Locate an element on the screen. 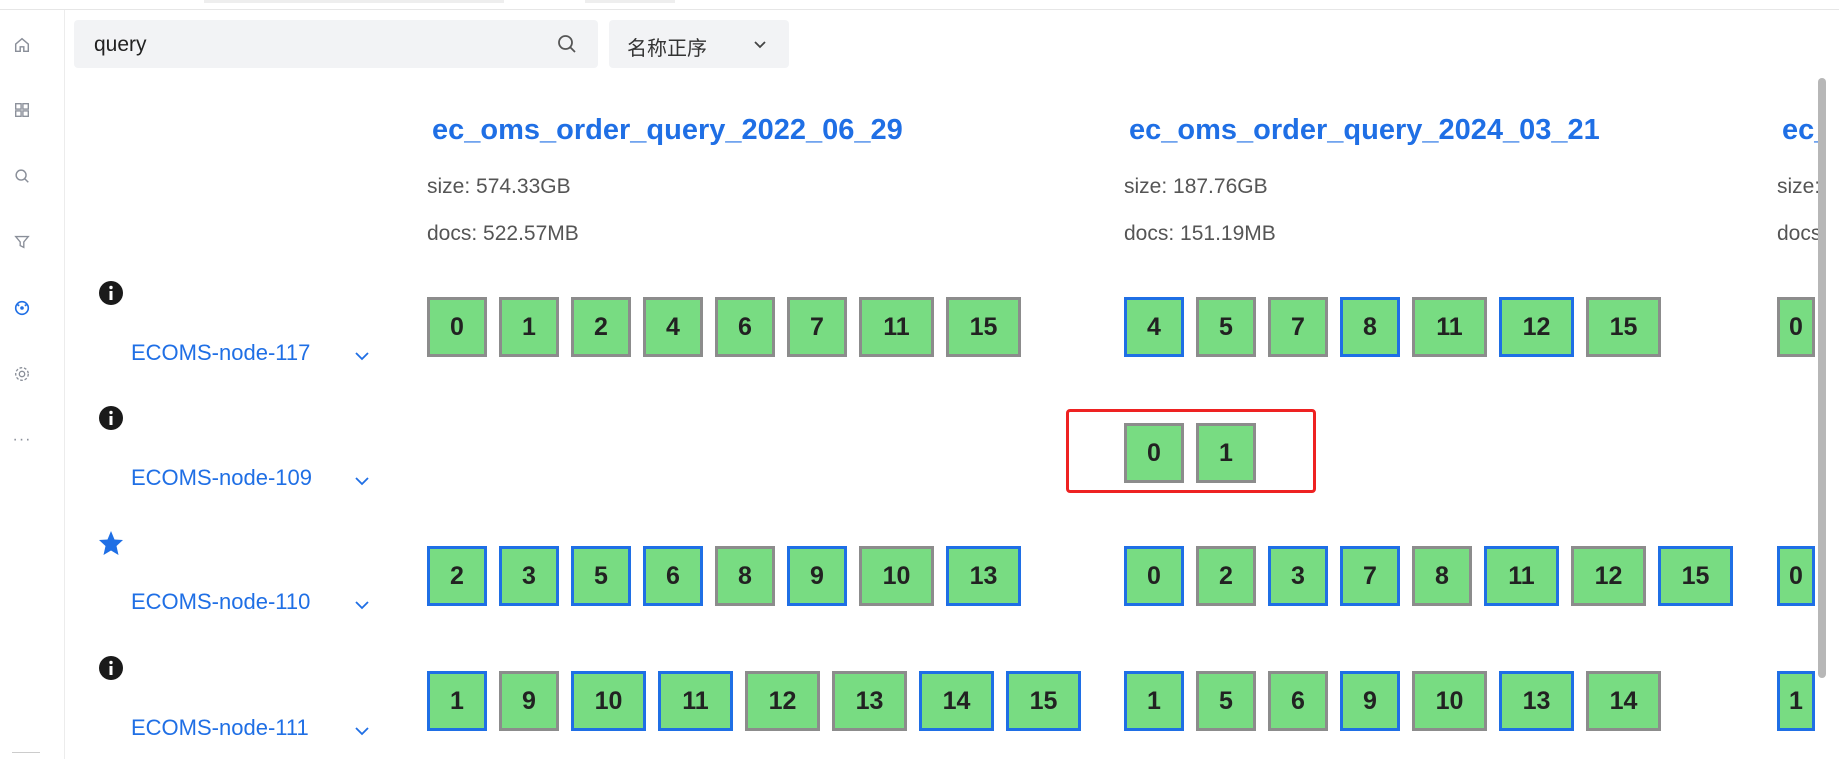 This screenshot has height=767, width=1839. index-title: ec_ is located at coordinates (1800, 130).